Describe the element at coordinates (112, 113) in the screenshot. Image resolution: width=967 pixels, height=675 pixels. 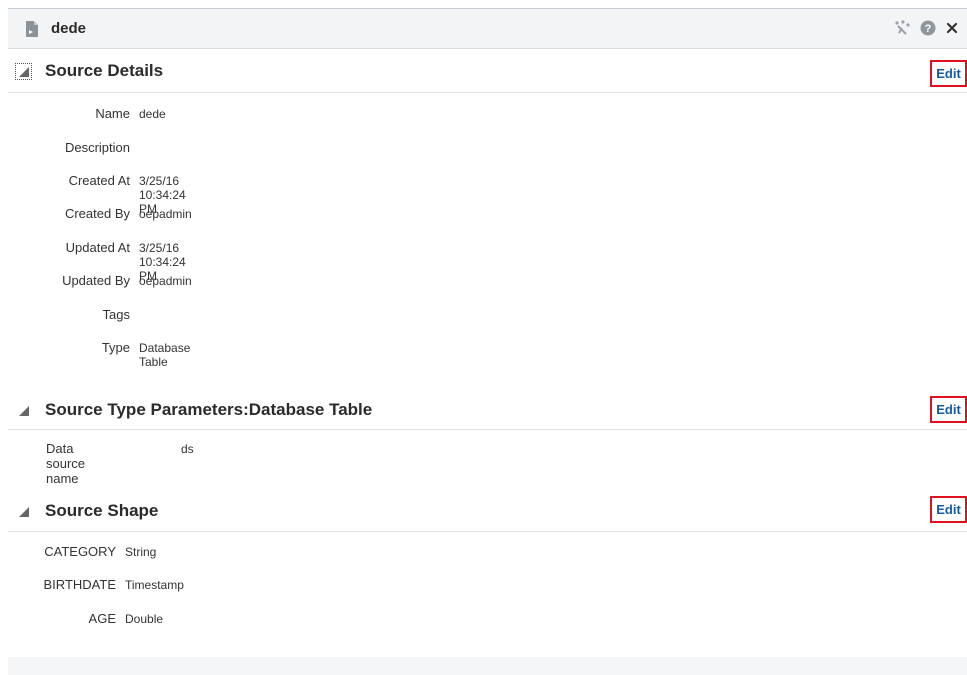
I see `field-label: Name` at that location.